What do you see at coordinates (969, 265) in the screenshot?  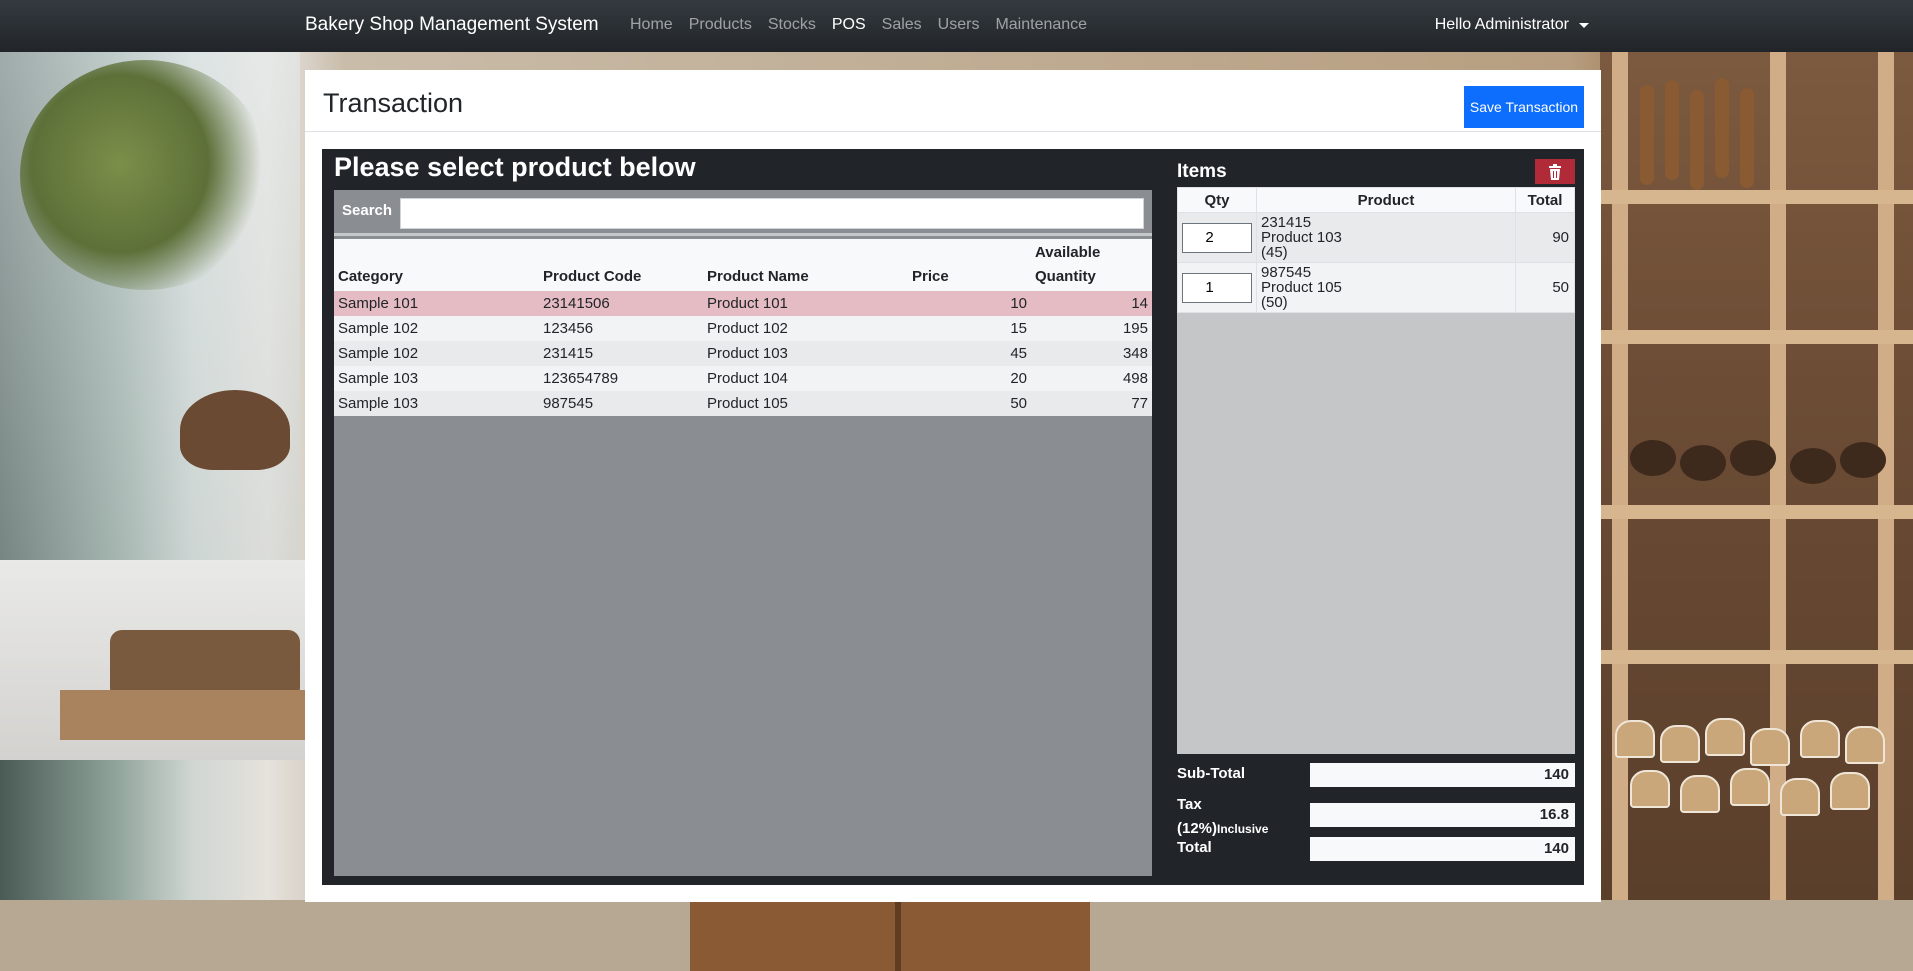 I see `col-price: Price` at bounding box center [969, 265].